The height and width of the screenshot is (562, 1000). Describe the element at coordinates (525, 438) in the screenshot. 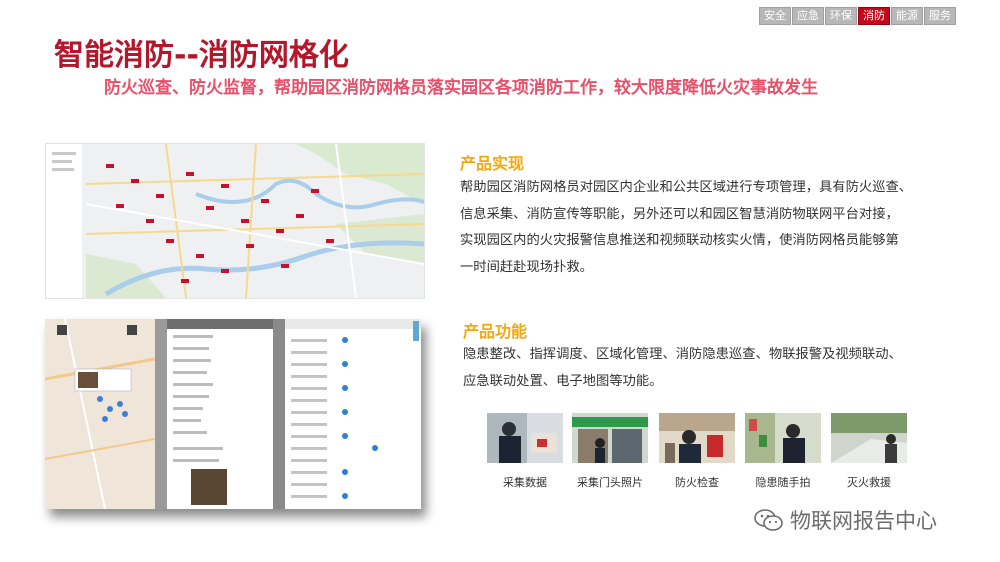

I see `data-collection-photo` at that location.